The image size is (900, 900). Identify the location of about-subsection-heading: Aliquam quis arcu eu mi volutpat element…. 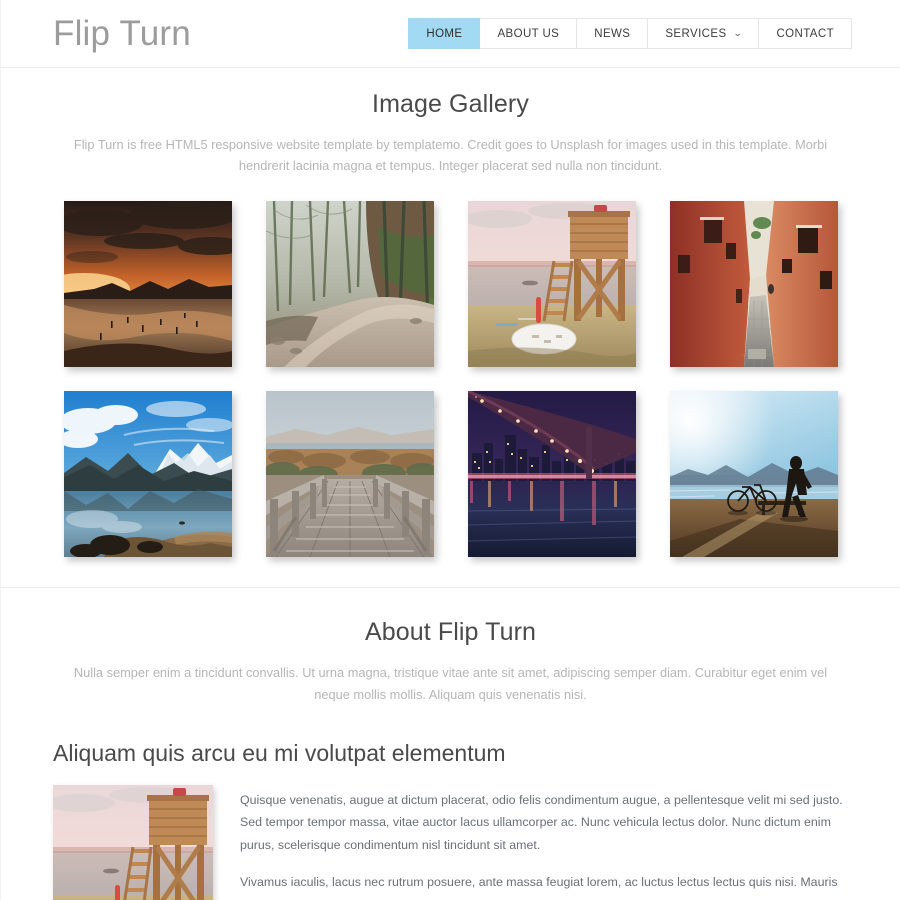
(279, 752).